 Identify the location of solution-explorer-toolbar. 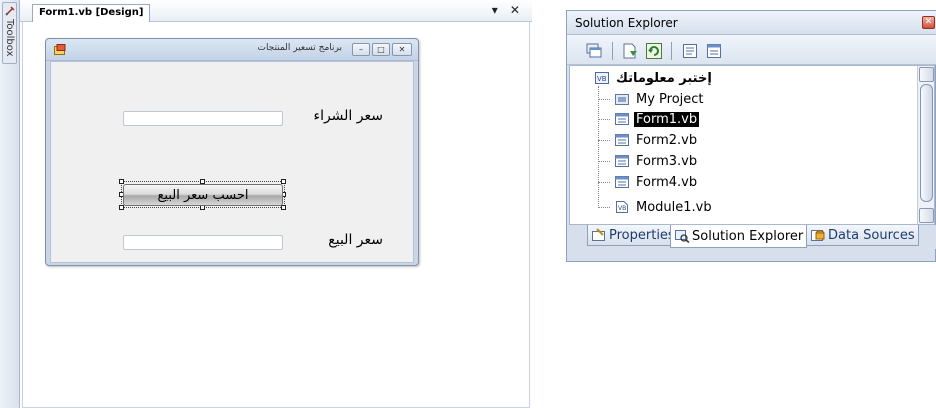
(751, 50).